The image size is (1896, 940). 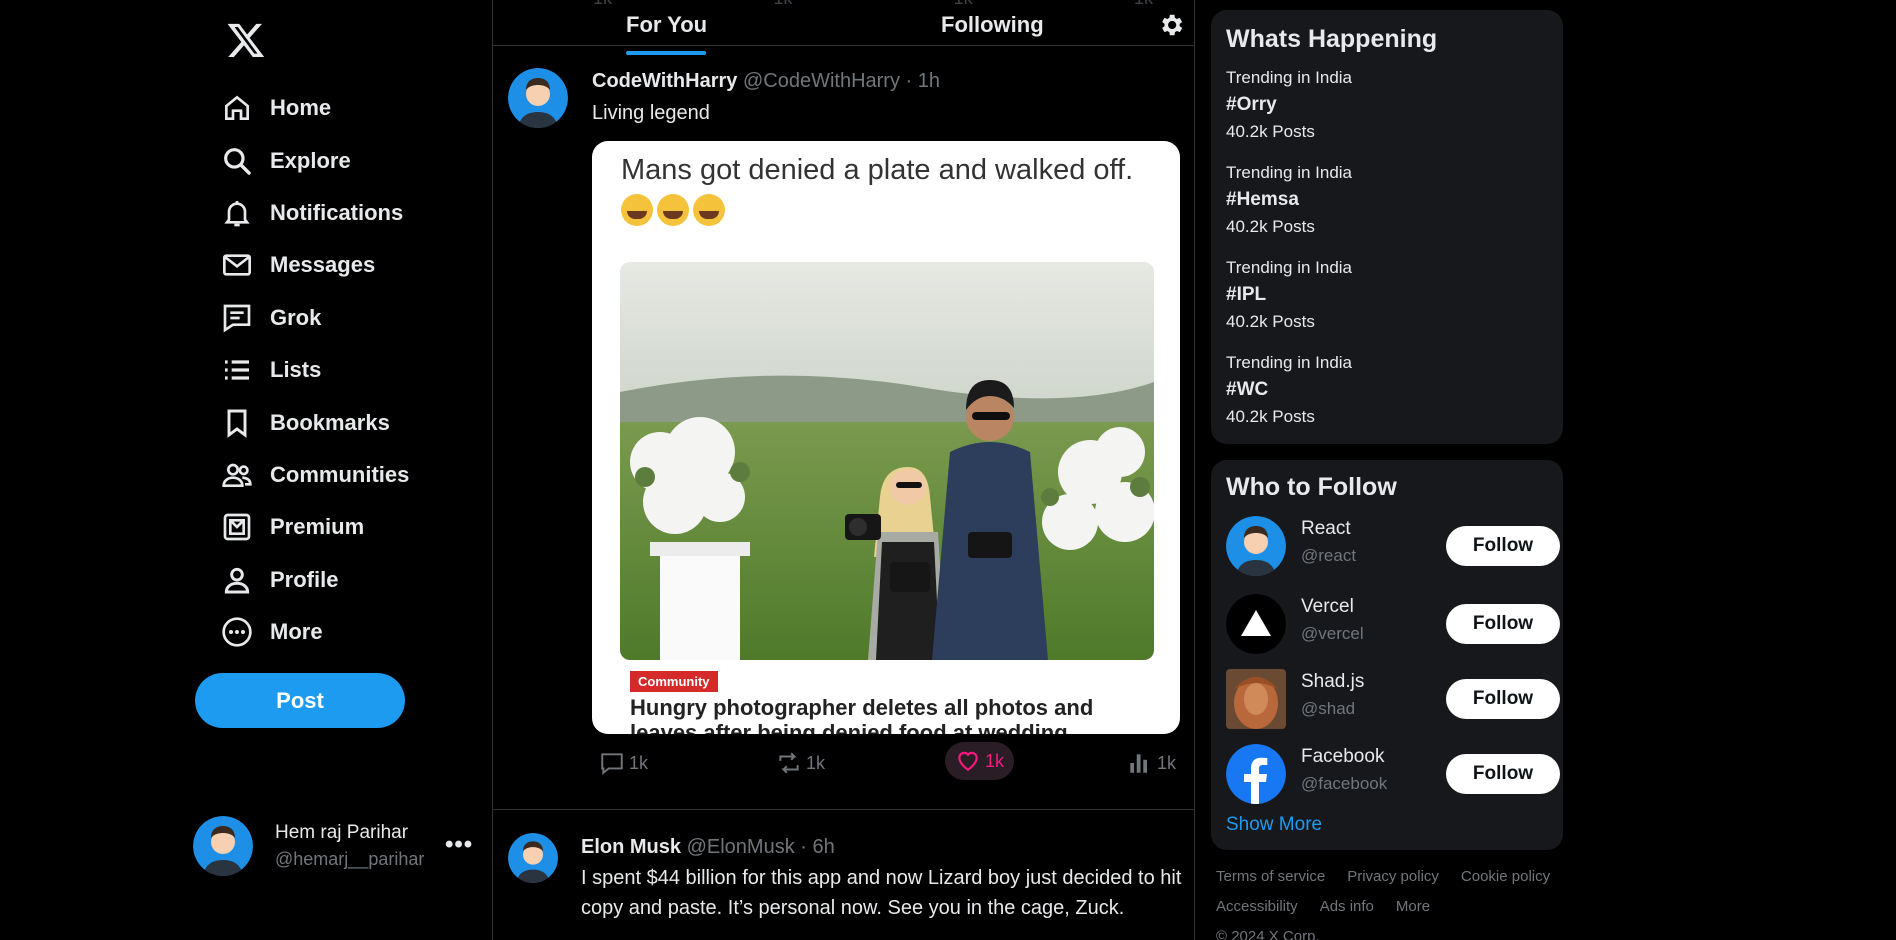 What do you see at coordinates (841, 81) in the screenshot?
I see `tweet-meta: @CodeWithHarry · 1h` at bounding box center [841, 81].